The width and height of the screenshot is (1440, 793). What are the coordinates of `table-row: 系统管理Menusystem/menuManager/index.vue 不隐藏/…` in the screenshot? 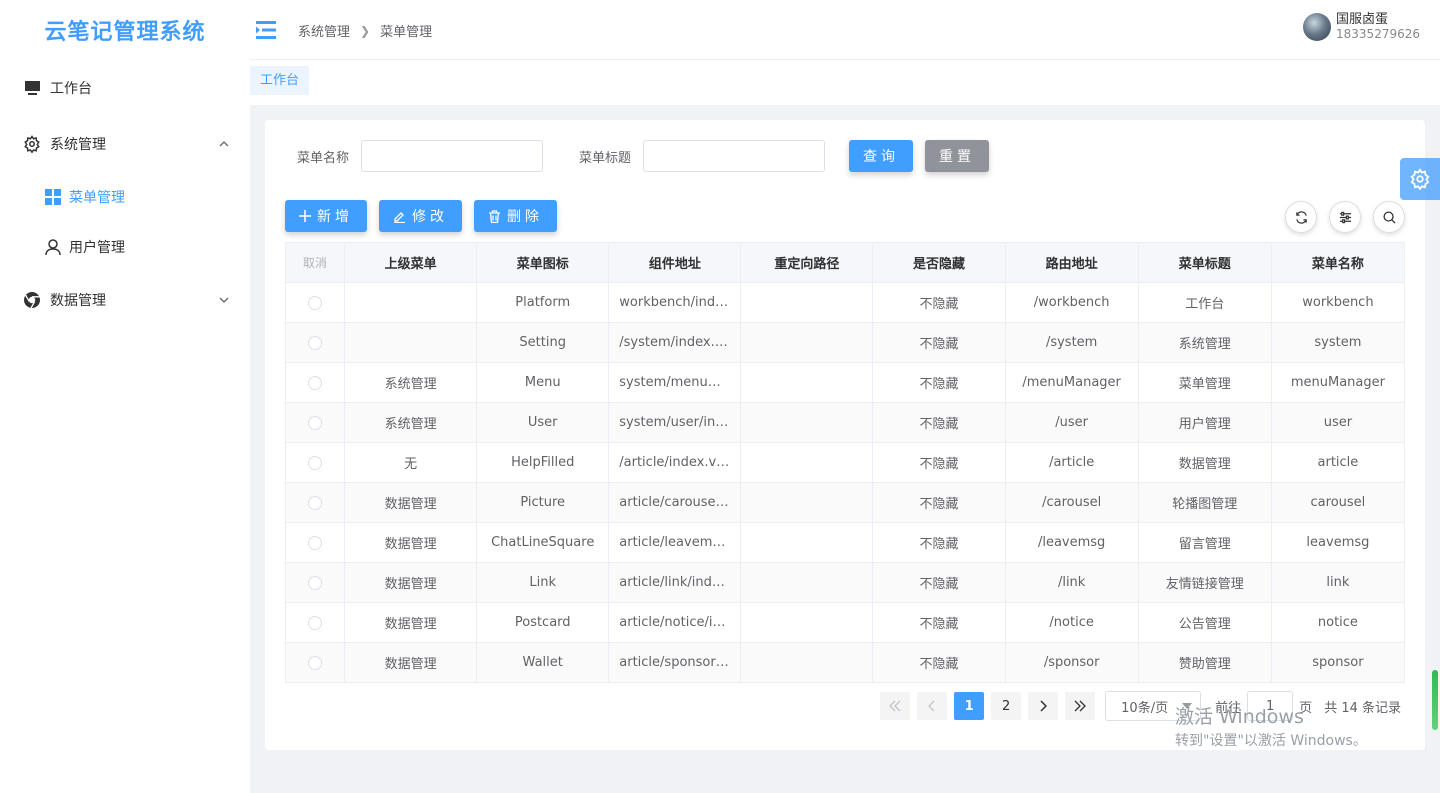 It's located at (845, 382).